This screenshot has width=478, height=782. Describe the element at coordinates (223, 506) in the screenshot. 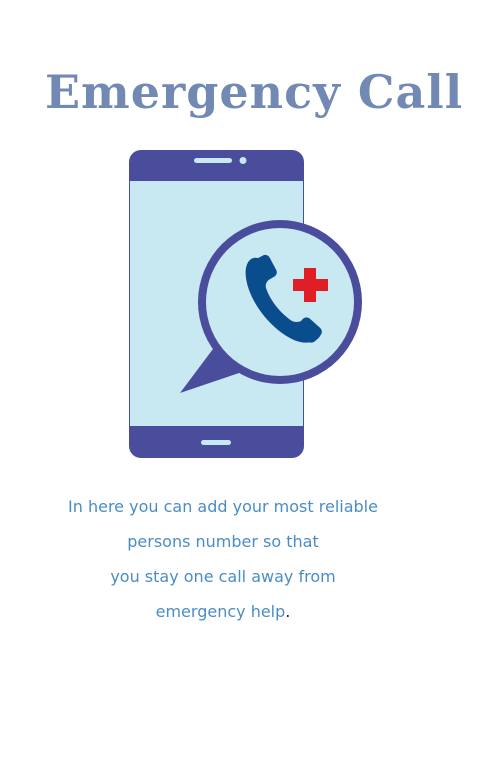

I see `description-line-1: In here you can add your most reliable` at that location.